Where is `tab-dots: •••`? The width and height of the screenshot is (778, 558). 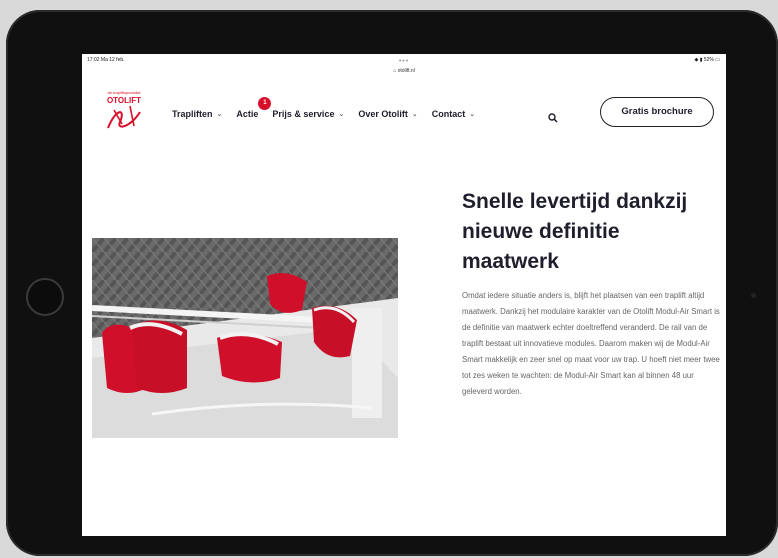
tab-dots: ••• is located at coordinates (404, 61).